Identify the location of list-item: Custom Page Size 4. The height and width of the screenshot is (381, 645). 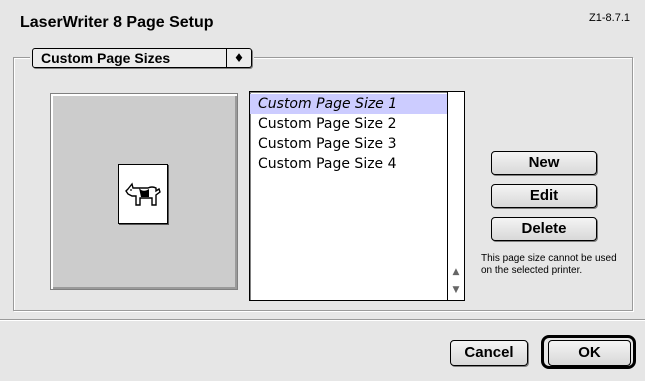
(350, 164).